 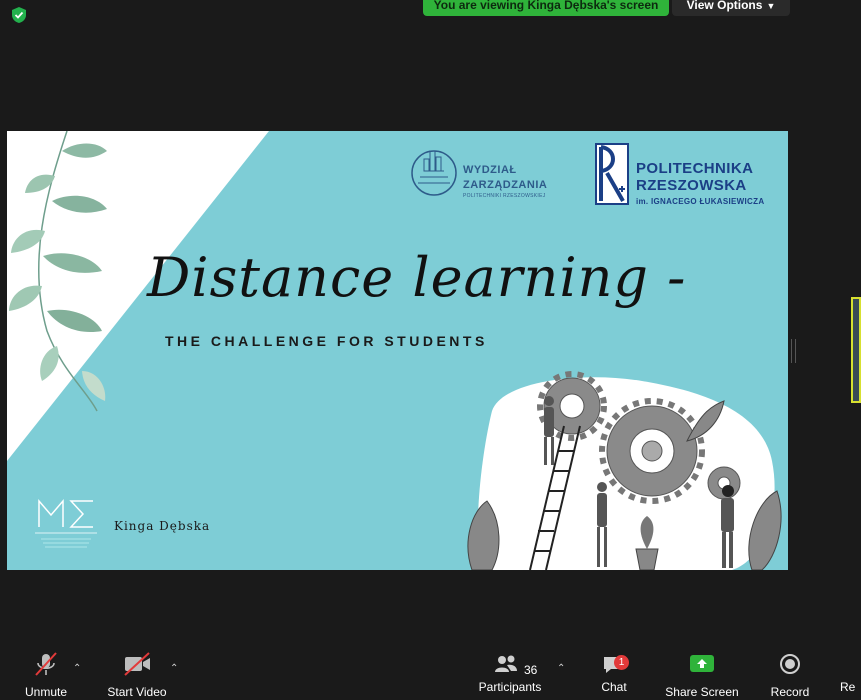 What do you see at coordinates (702, 663) in the screenshot?
I see `share-screen-icon` at bounding box center [702, 663].